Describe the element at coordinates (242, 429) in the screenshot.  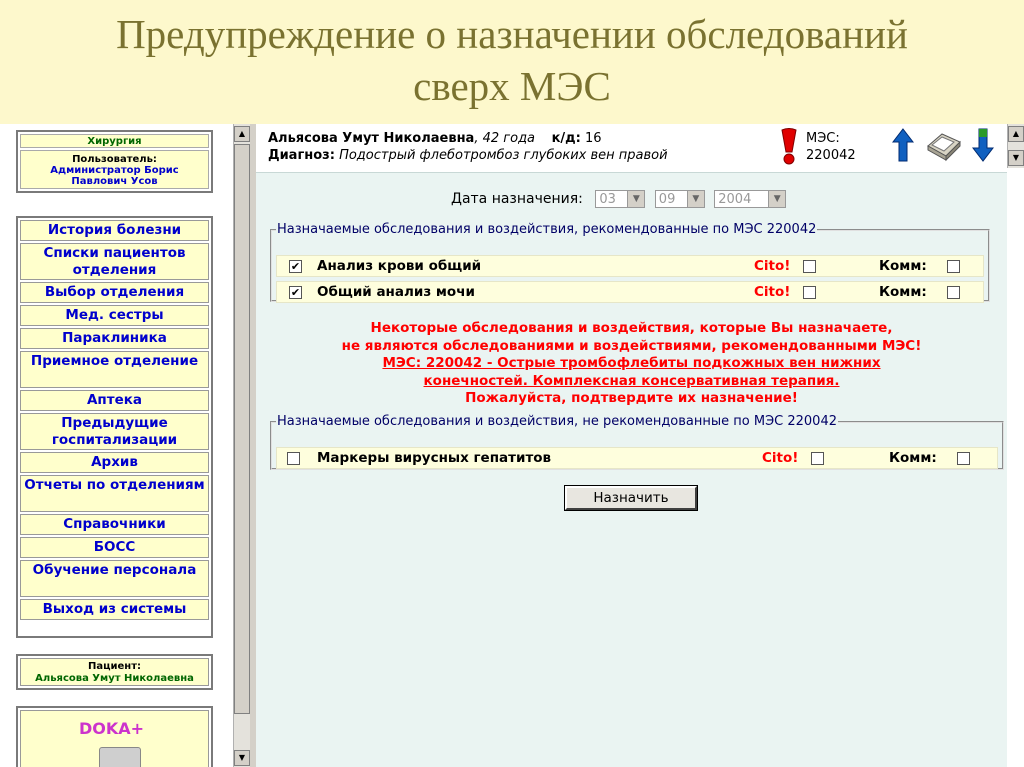
I see `scroll-thumb` at that location.